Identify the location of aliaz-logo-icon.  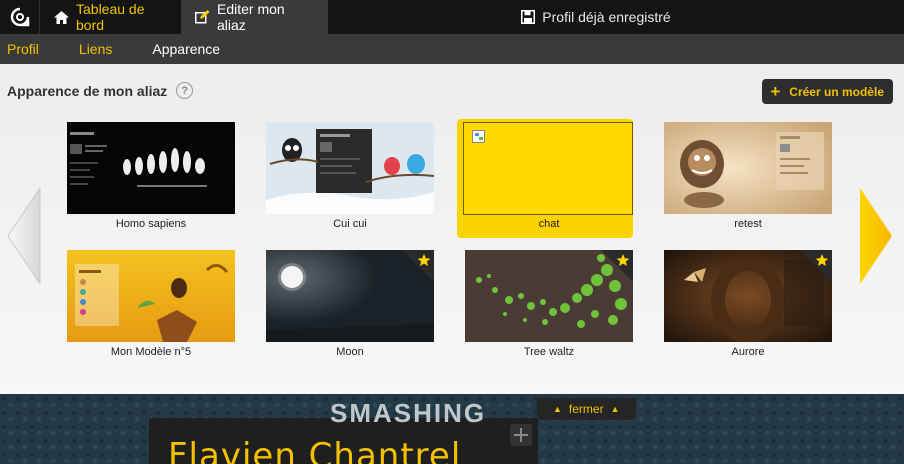
(19, 17).